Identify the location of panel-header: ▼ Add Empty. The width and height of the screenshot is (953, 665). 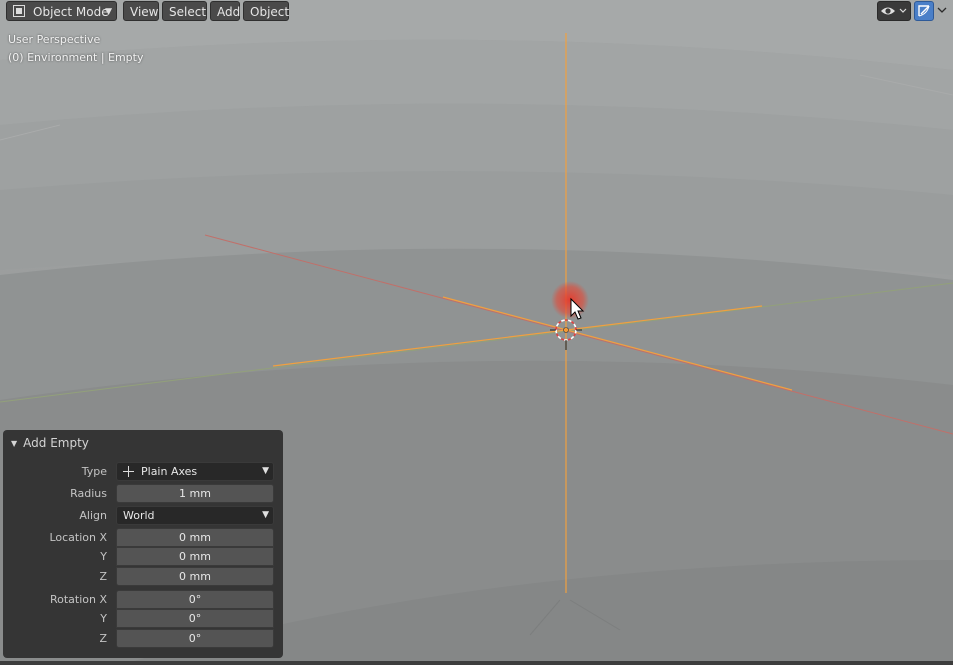
(50, 443).